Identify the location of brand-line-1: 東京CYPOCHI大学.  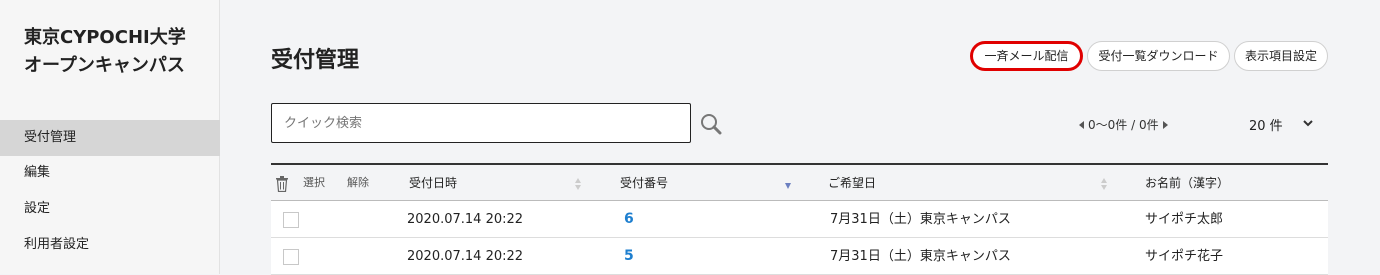
(105, 37).